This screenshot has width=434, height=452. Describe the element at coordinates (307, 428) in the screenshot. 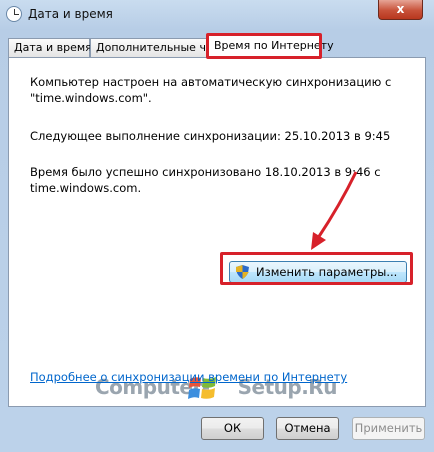

I see `cancel-button: Отмена` at that location.